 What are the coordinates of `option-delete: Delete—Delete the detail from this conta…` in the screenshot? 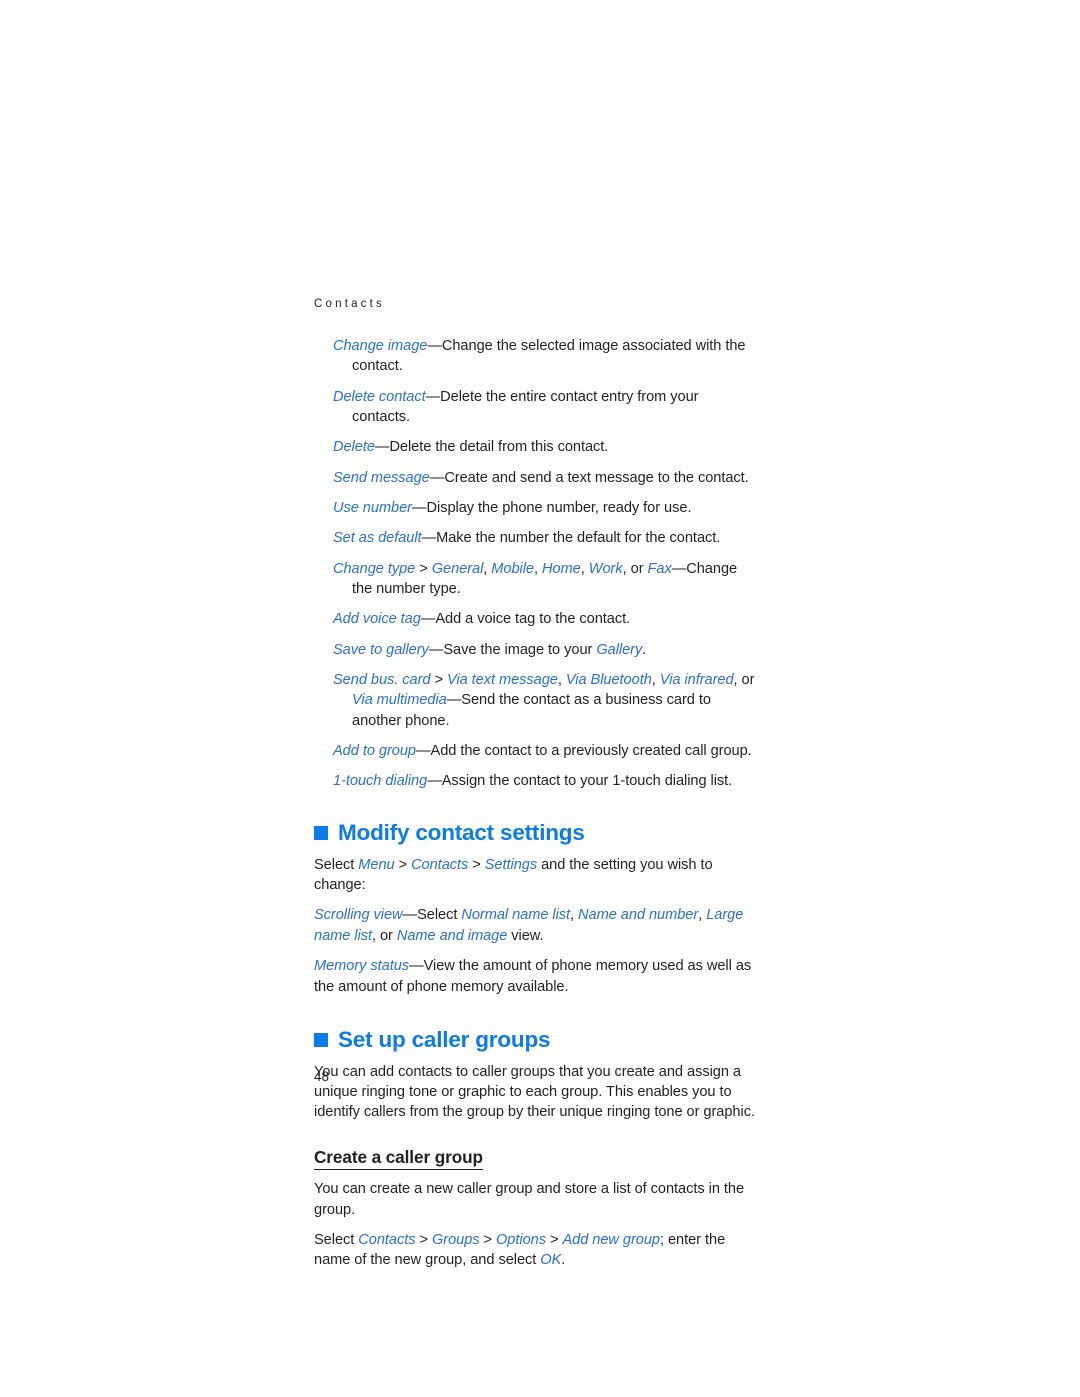 It's located at (546, 447).